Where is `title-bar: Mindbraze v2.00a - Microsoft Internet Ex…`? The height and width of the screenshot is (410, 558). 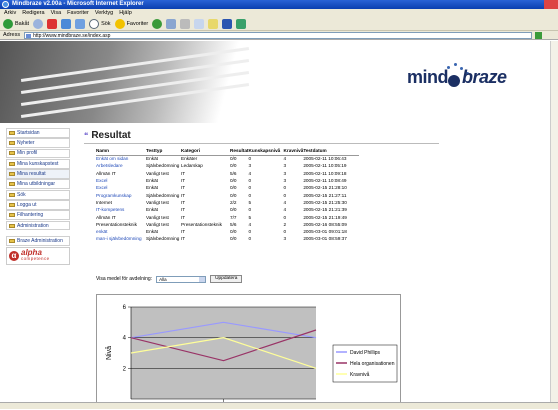
title-bar: Mindbraze v2.00a - Microsoft Internet Ex… is located at coordinates (279, 4).